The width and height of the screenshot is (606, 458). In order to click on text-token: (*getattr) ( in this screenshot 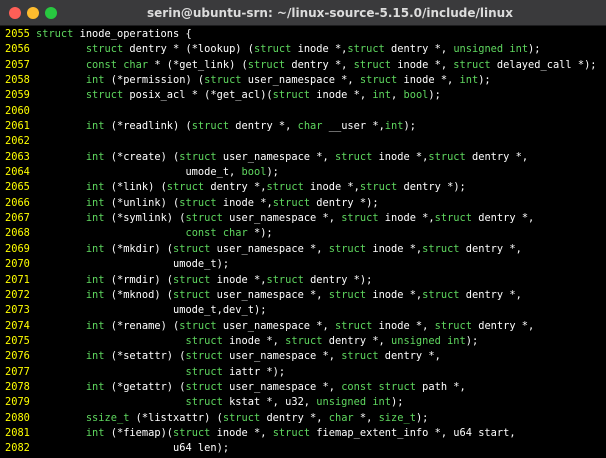, I will do `click(145, 386)`.